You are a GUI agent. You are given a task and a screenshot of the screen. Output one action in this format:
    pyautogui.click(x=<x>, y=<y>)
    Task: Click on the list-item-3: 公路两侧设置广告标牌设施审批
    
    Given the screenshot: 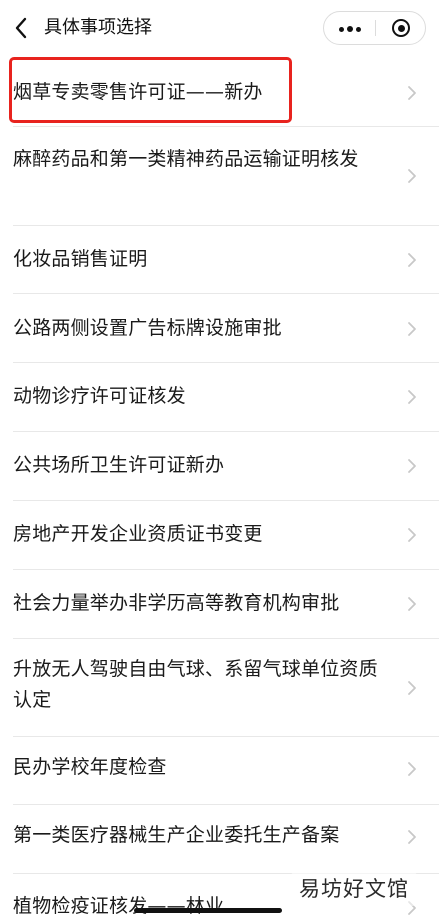 What is the action you would take?
    pyautogui.click(x=219, y=328)
    